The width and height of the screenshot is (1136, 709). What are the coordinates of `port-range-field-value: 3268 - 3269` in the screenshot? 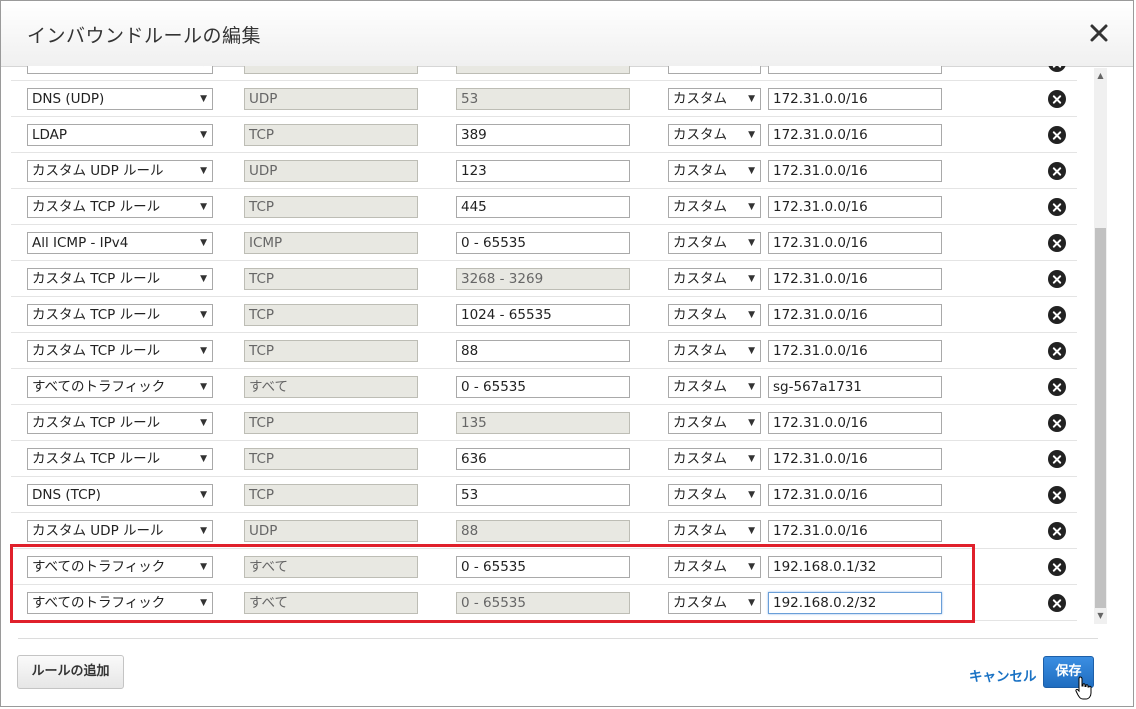 It's located at (502, 279).